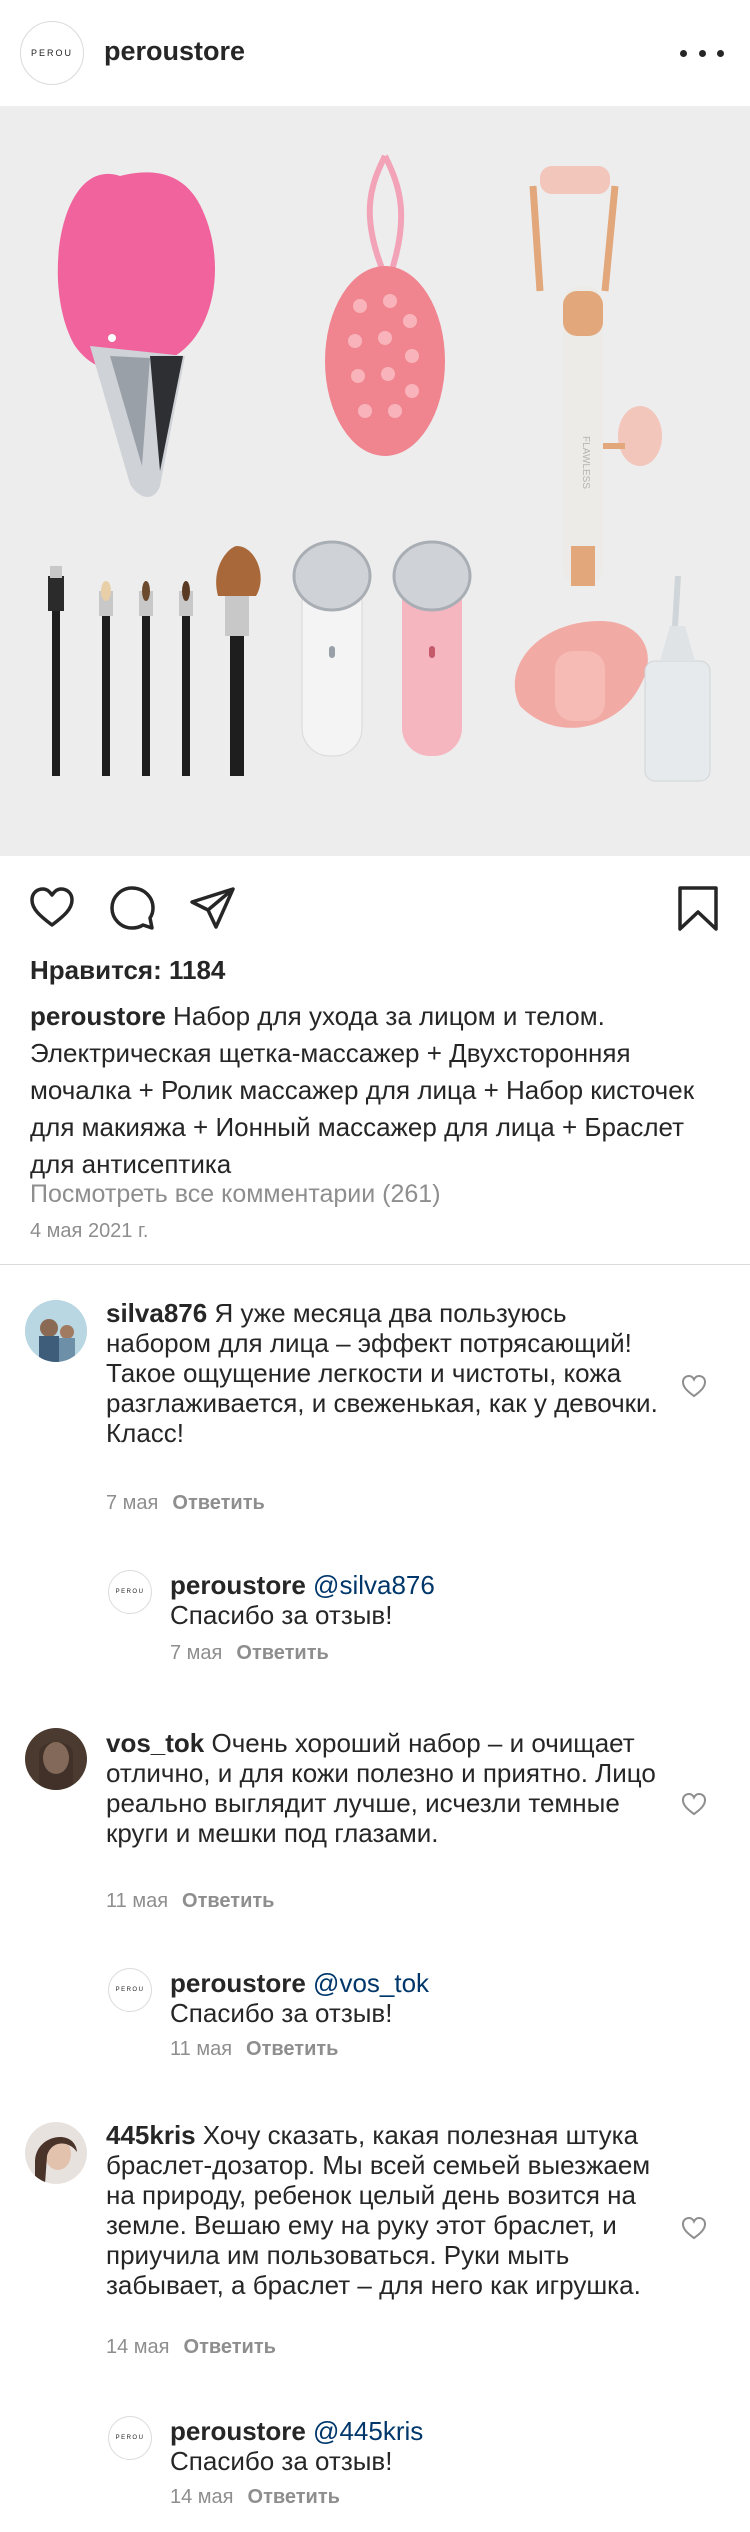 The image size is (750, 2532). Describe the element at coordinates (174, 51) in the screenshot. I see `header-username: peroustore` at that location.